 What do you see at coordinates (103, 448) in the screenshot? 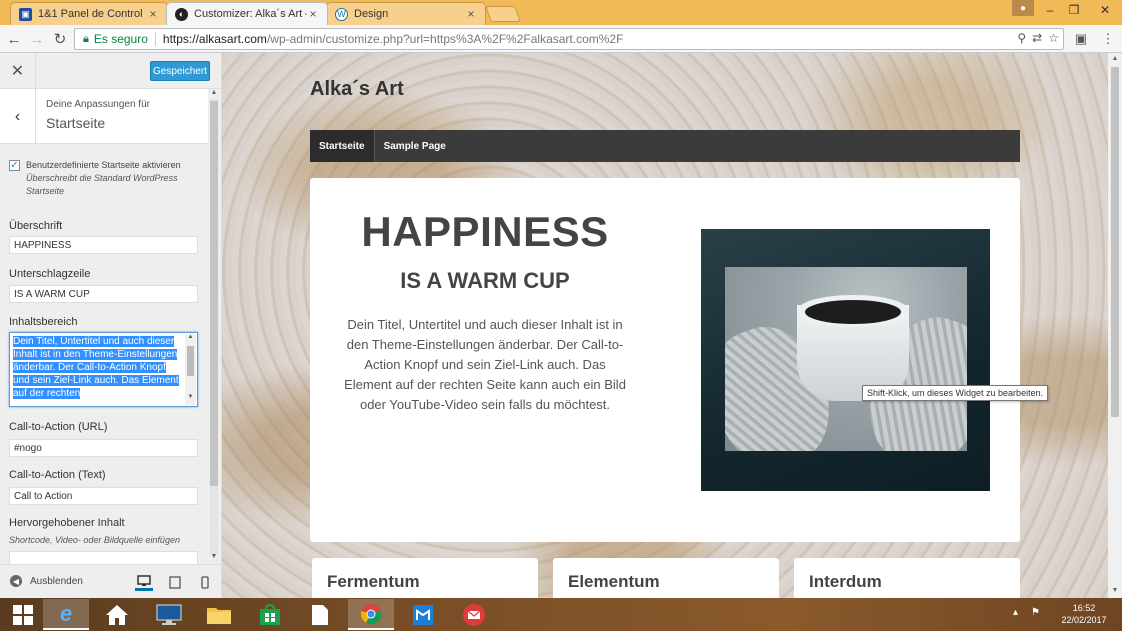
I see `cta-url-field` at bounding box center [103, 448].